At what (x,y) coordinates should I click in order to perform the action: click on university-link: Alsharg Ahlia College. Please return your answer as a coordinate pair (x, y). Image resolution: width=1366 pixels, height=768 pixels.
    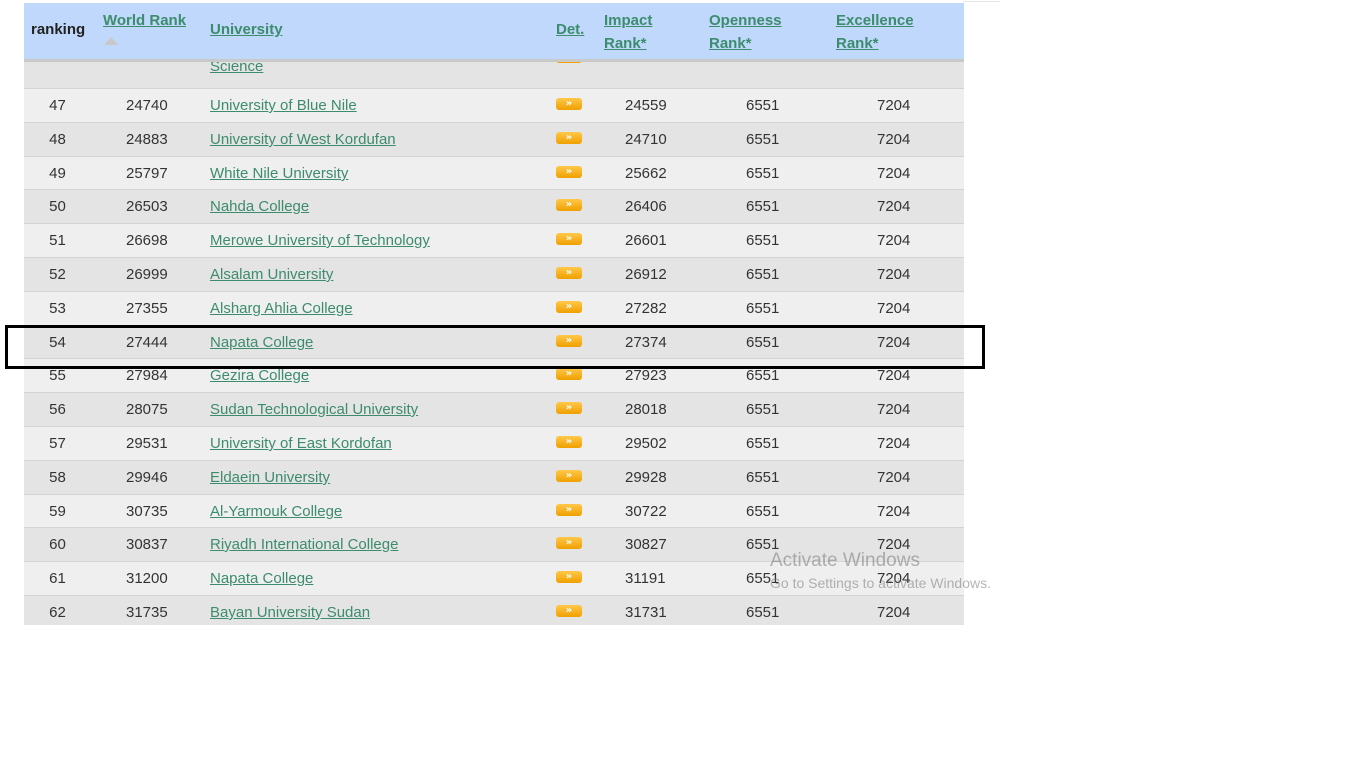
    Looking at the image, I should click on (281, 308).